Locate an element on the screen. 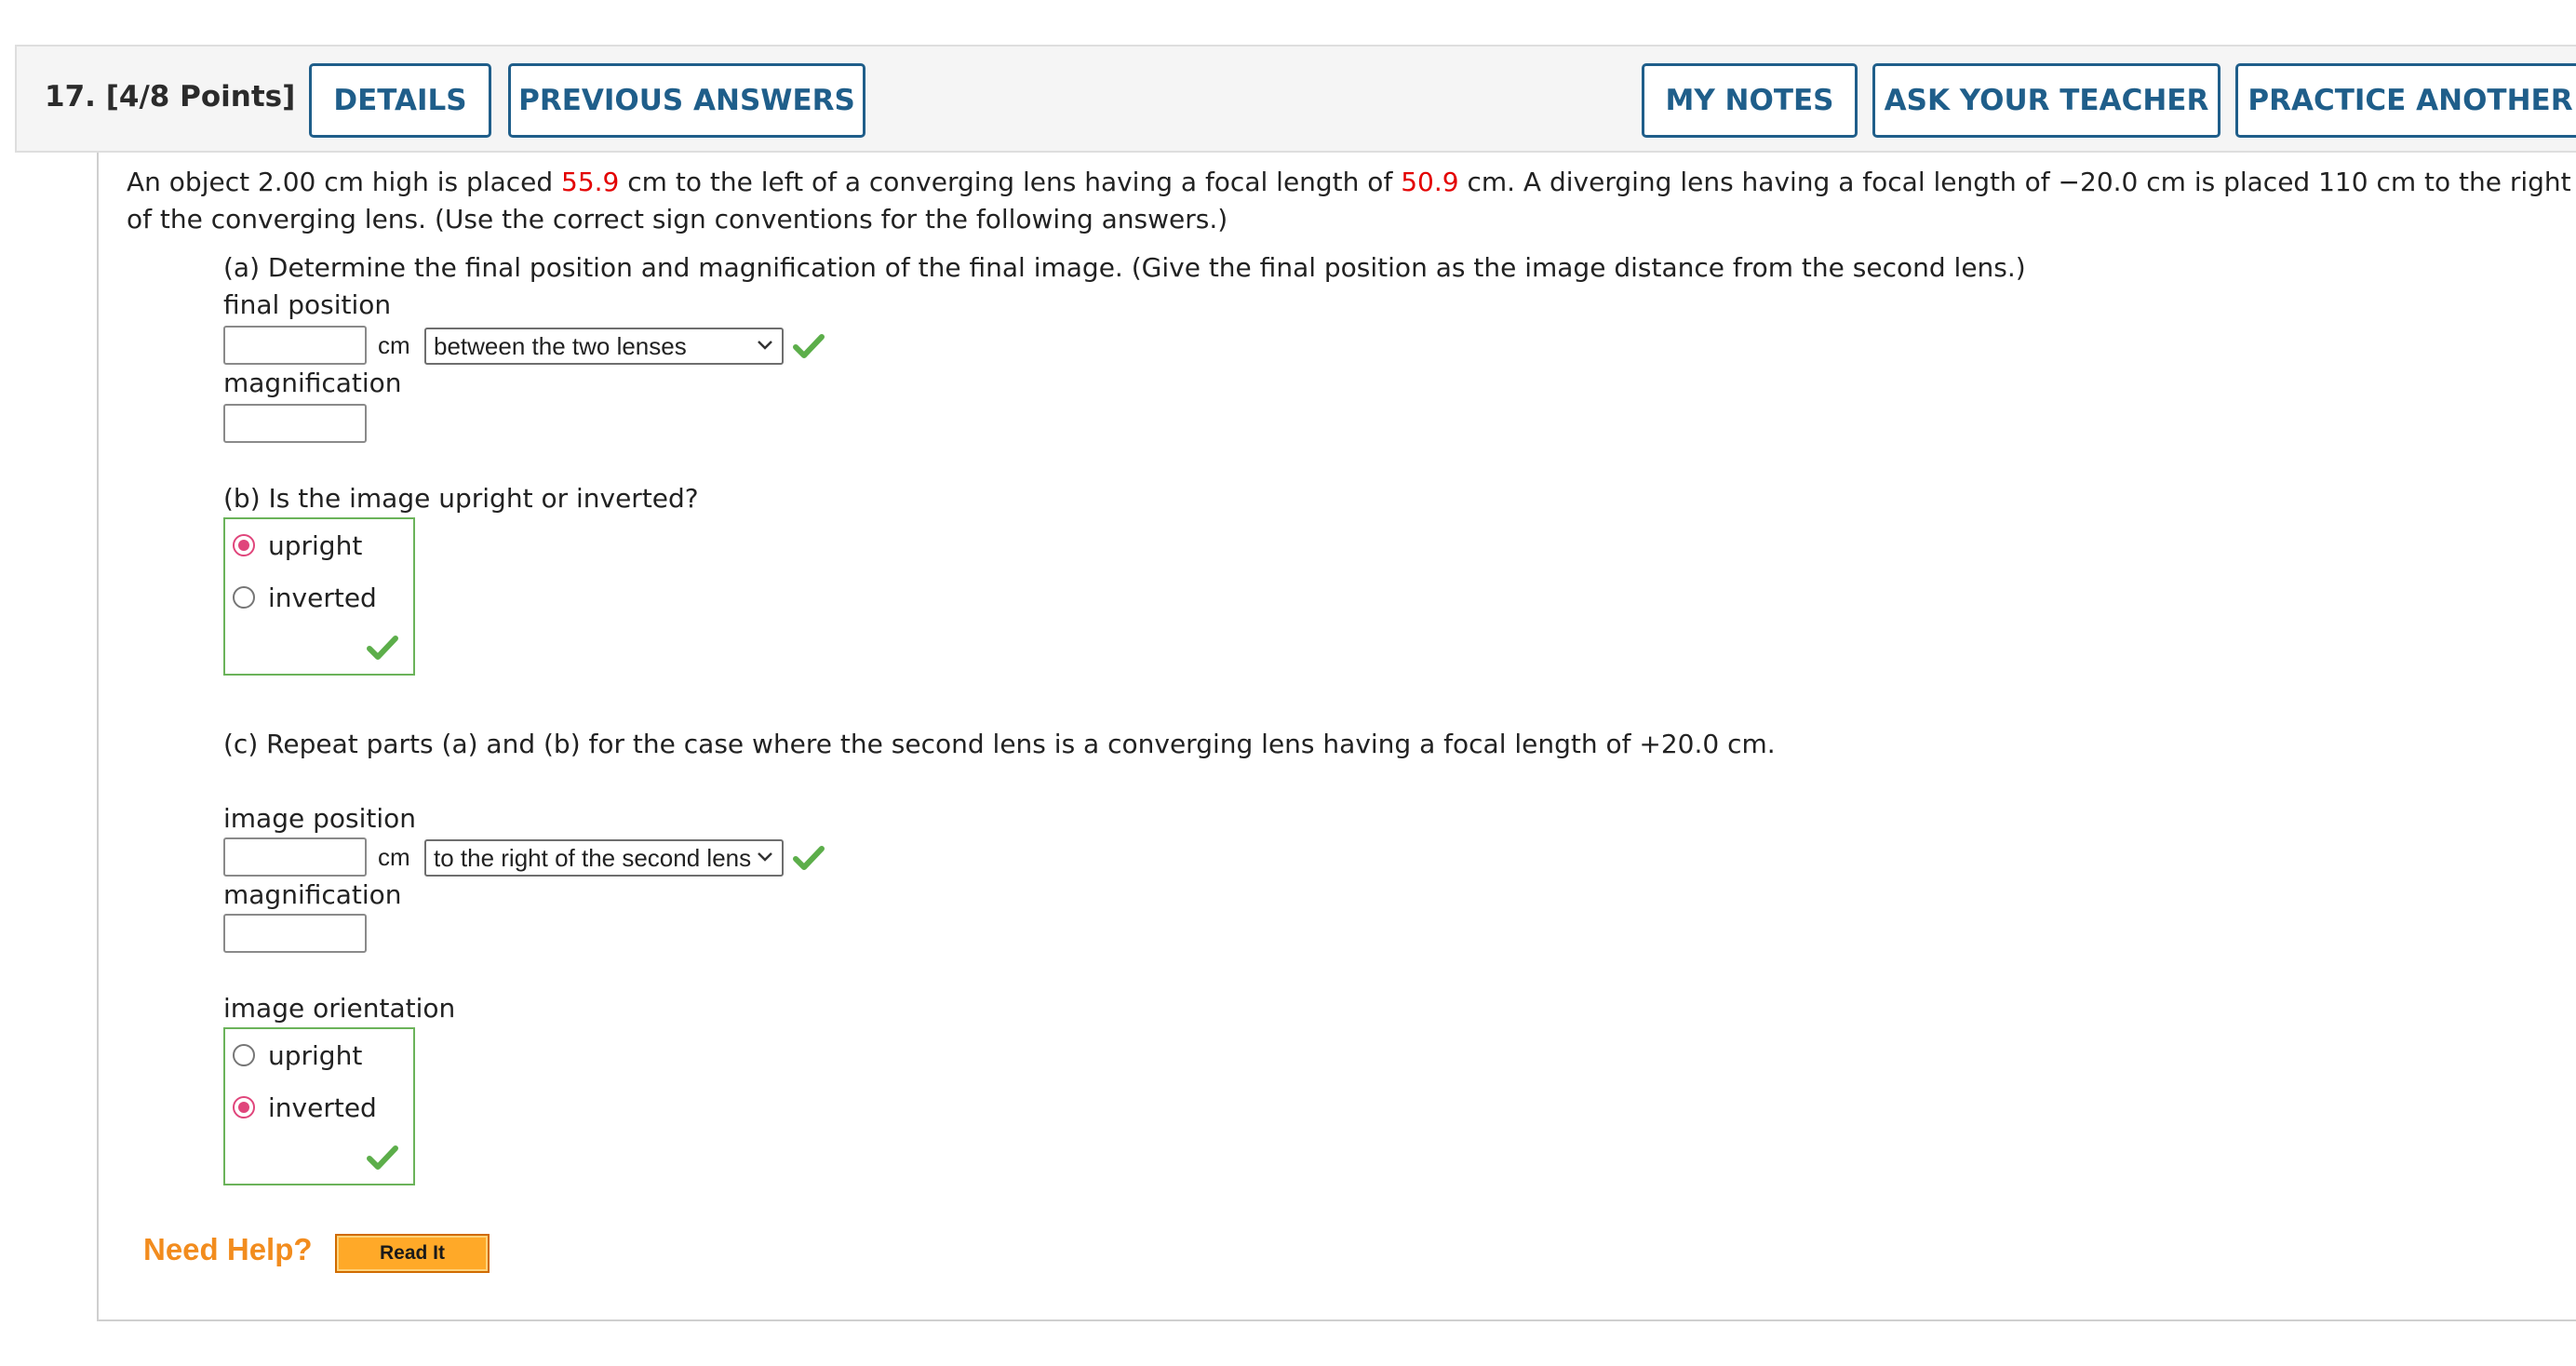  final-position-select: between the two lenses is located at coordinates (604, 346).